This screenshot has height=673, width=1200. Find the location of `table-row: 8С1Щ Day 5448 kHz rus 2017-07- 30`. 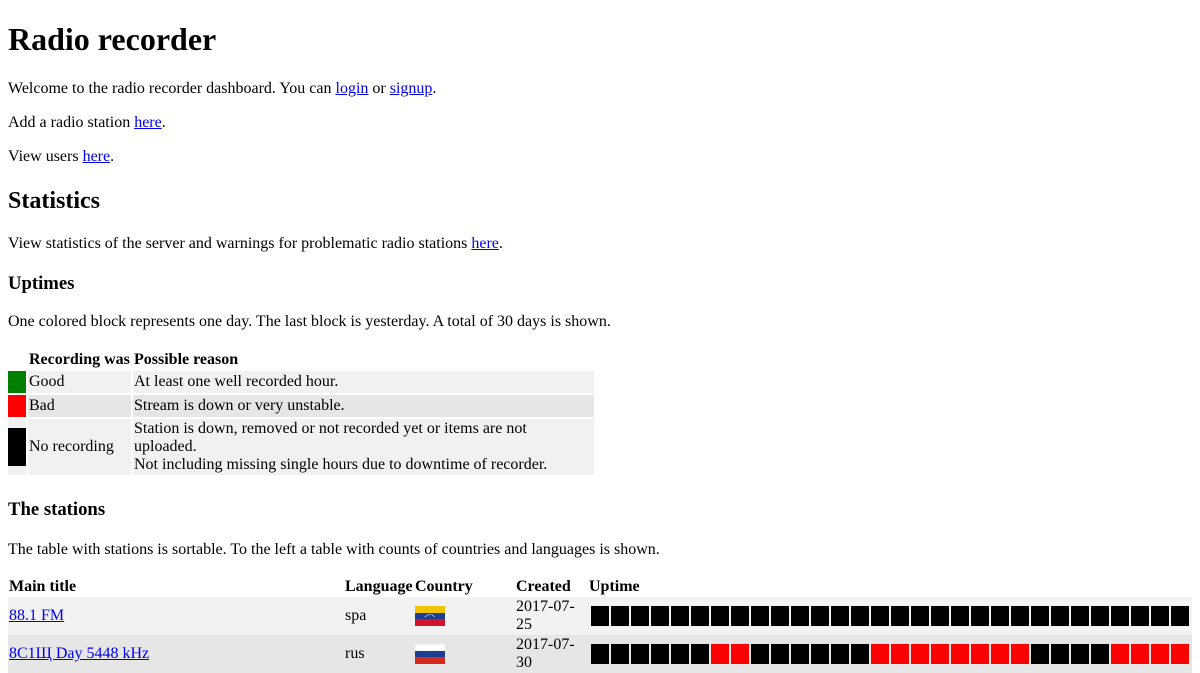

table-row: 8С1Щ Day 5448 kHz rus 2017-07- 30 is located at coordinates (600, 654).